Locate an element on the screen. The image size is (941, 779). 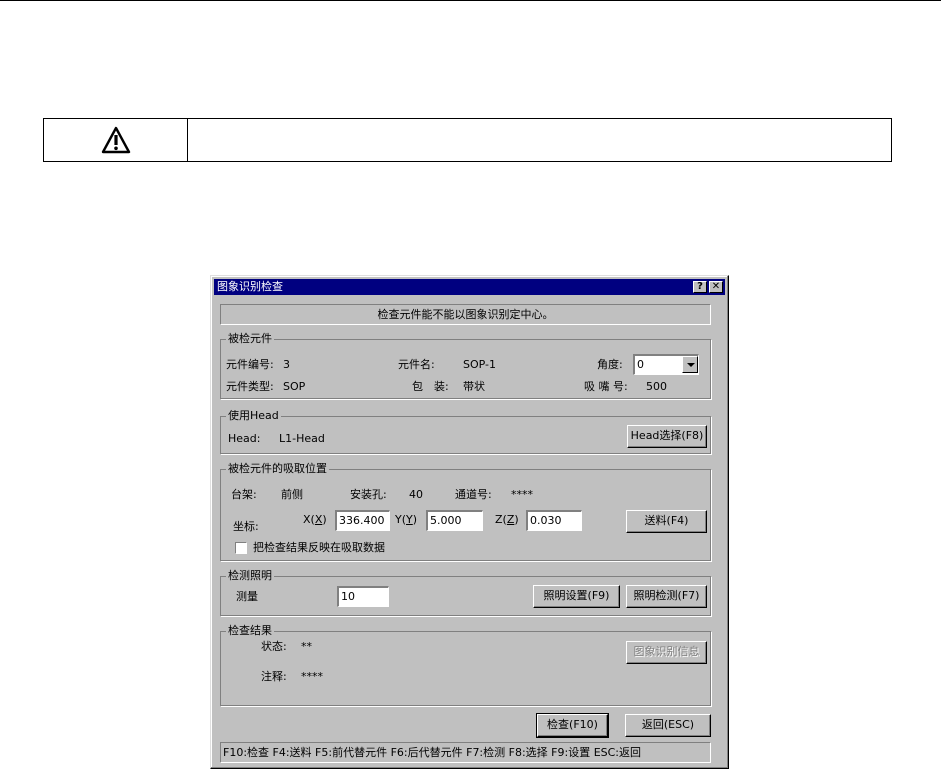
head-select-button: Head选择(F8) is located at coordinates (667, 436).